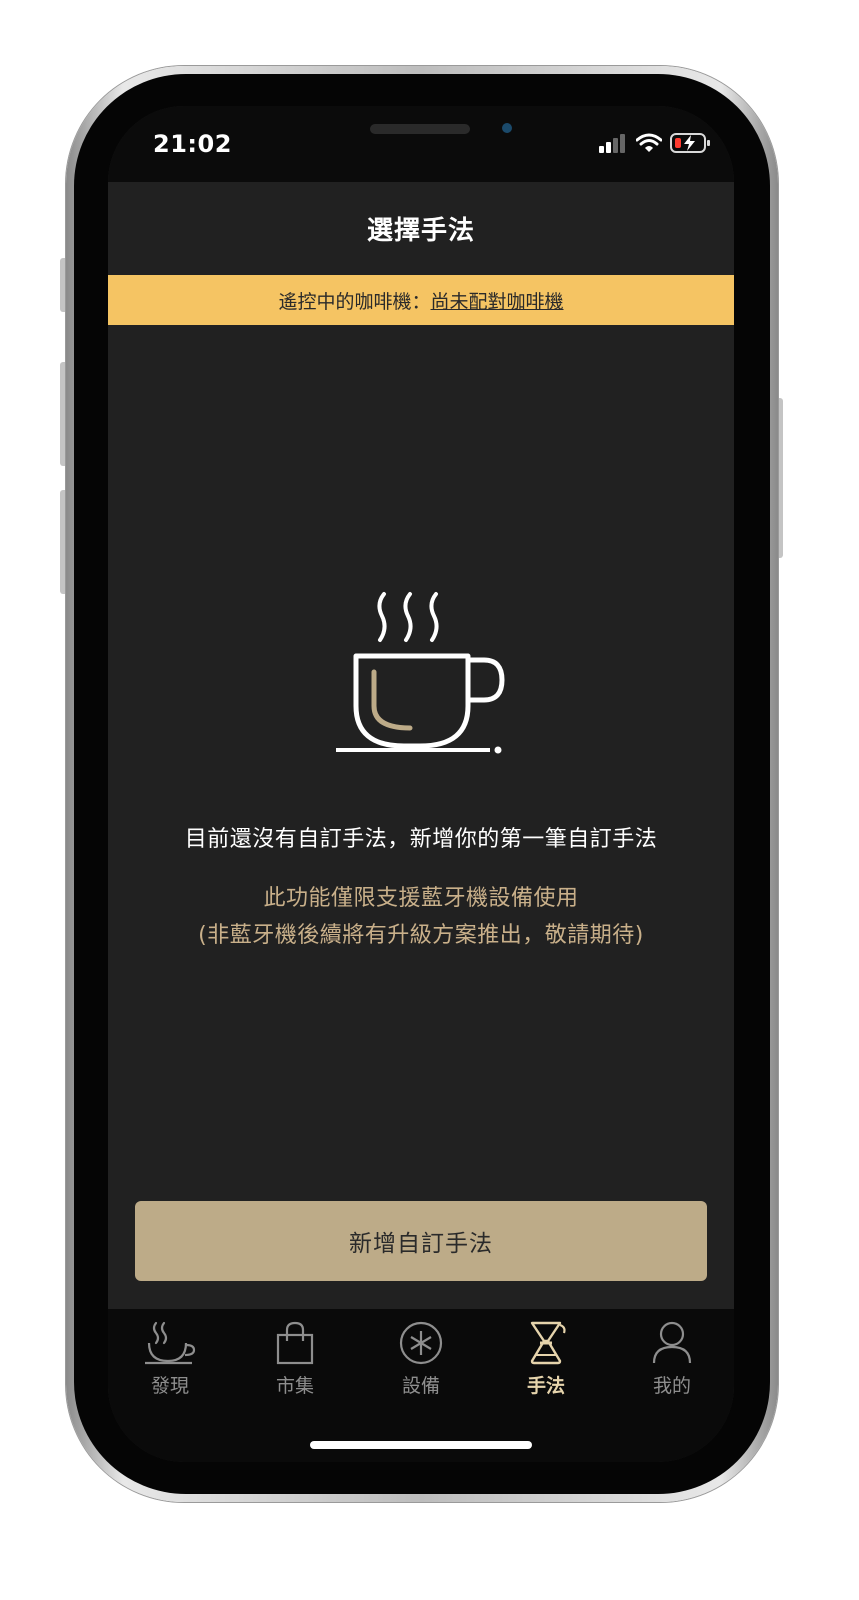 The image size is (859, 1600). I want to click on bluetooth-note-line2: (非藍牙機後續將有升級方案推出，敬請期待), so click(421, 935).